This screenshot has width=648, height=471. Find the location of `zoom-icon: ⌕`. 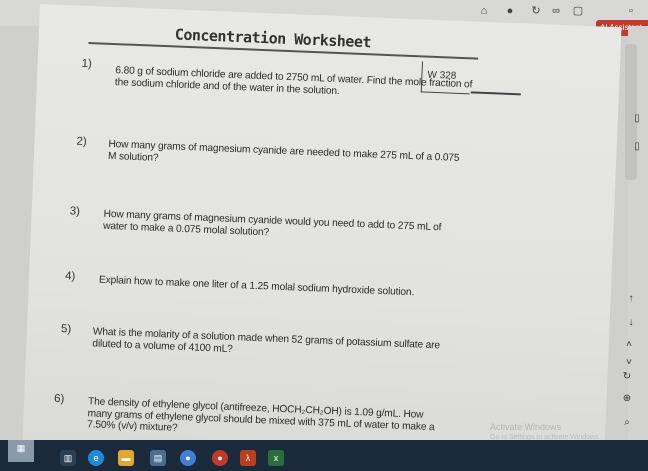

zoom-icon: ⌕ is located at coordinates (627, 423).